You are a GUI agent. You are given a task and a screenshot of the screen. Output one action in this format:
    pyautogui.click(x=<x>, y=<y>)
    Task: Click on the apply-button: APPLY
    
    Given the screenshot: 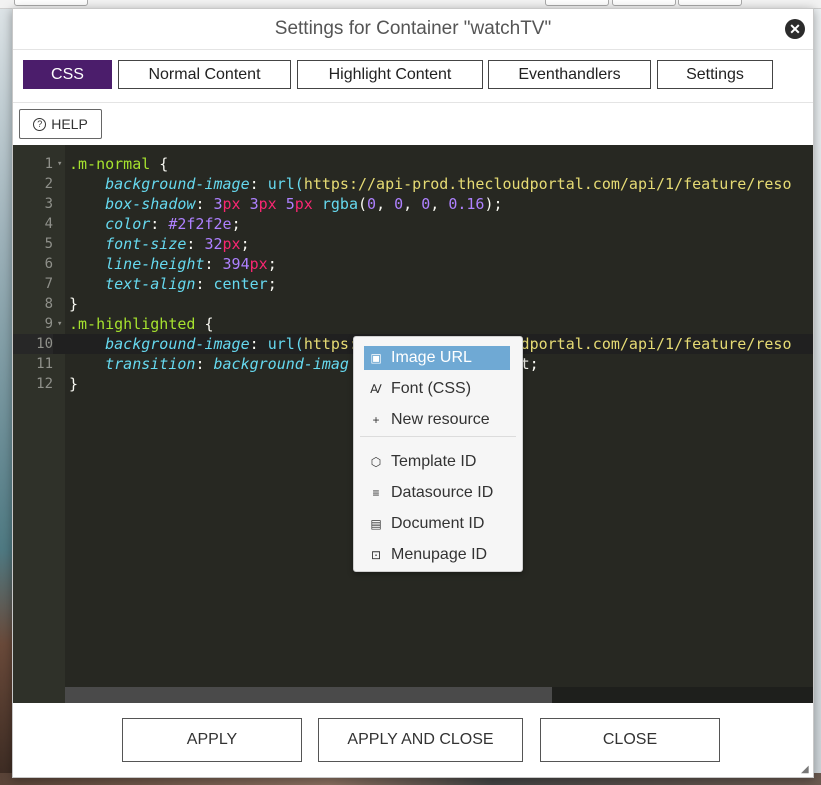 What is the action you would take?
    pyautogui.click(x=212, y=740)
    